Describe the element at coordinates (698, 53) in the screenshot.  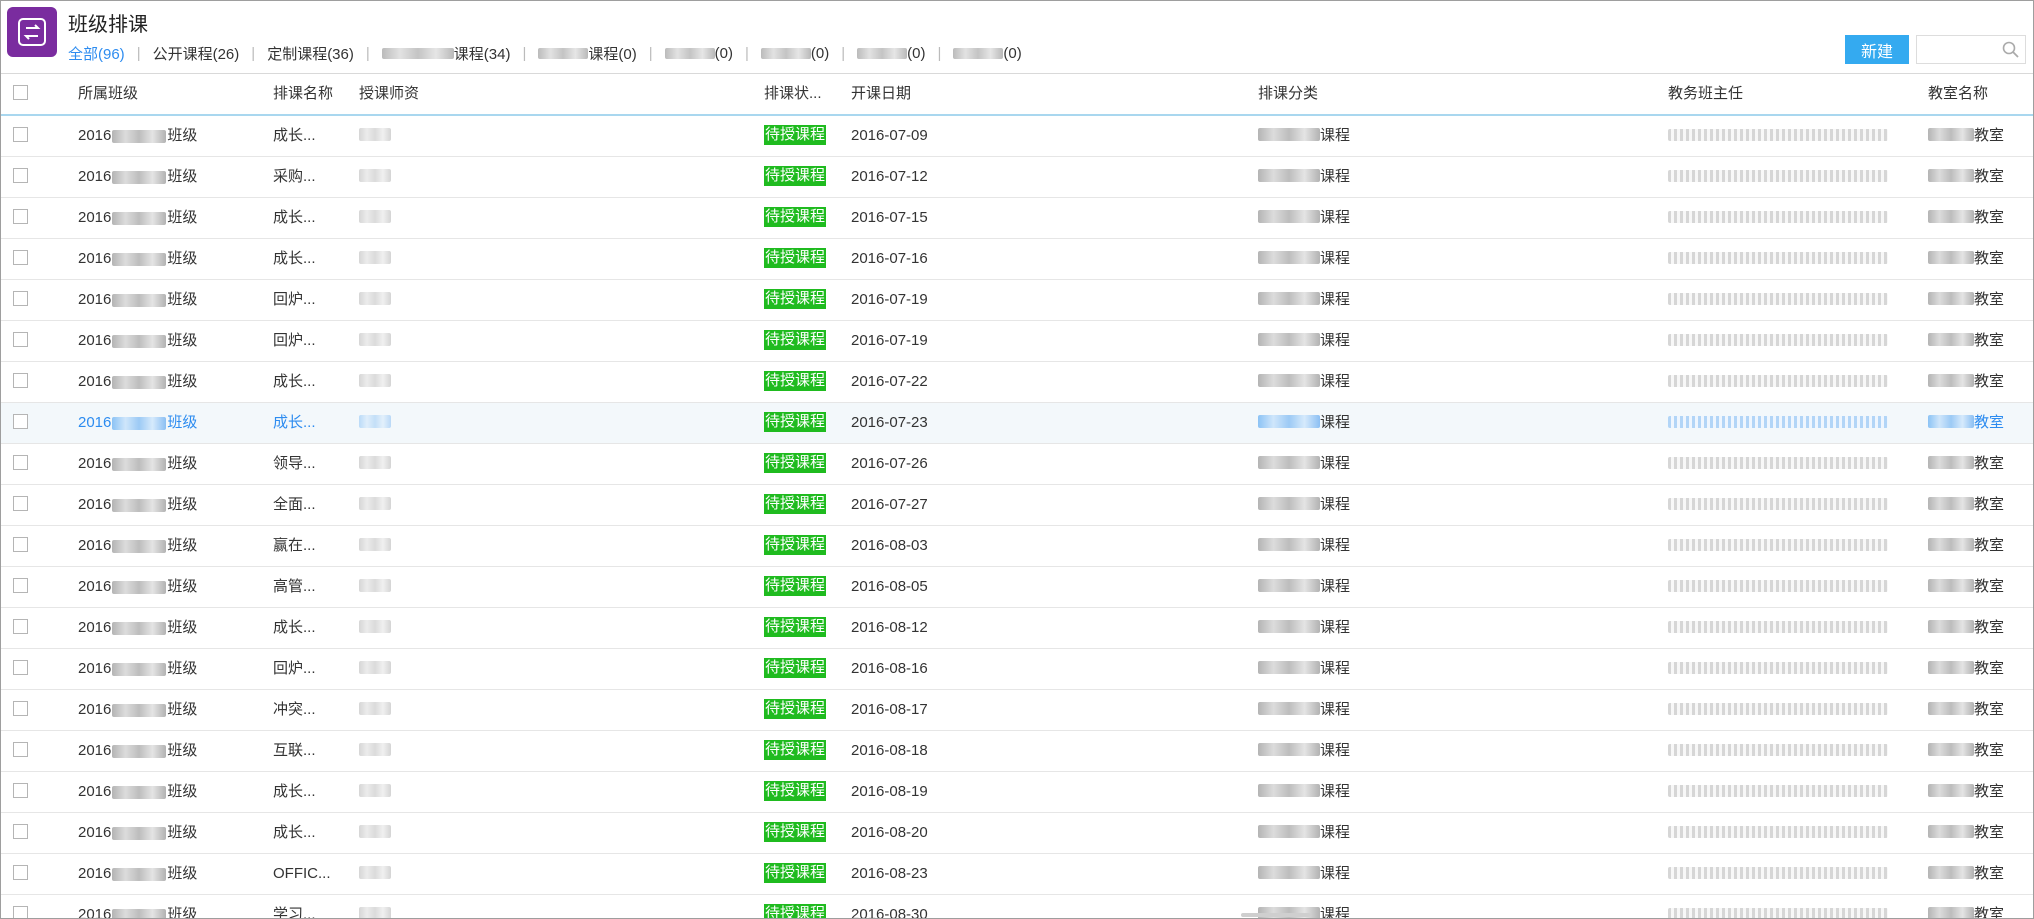
I see `filter-tab-5: (0)` at that location.